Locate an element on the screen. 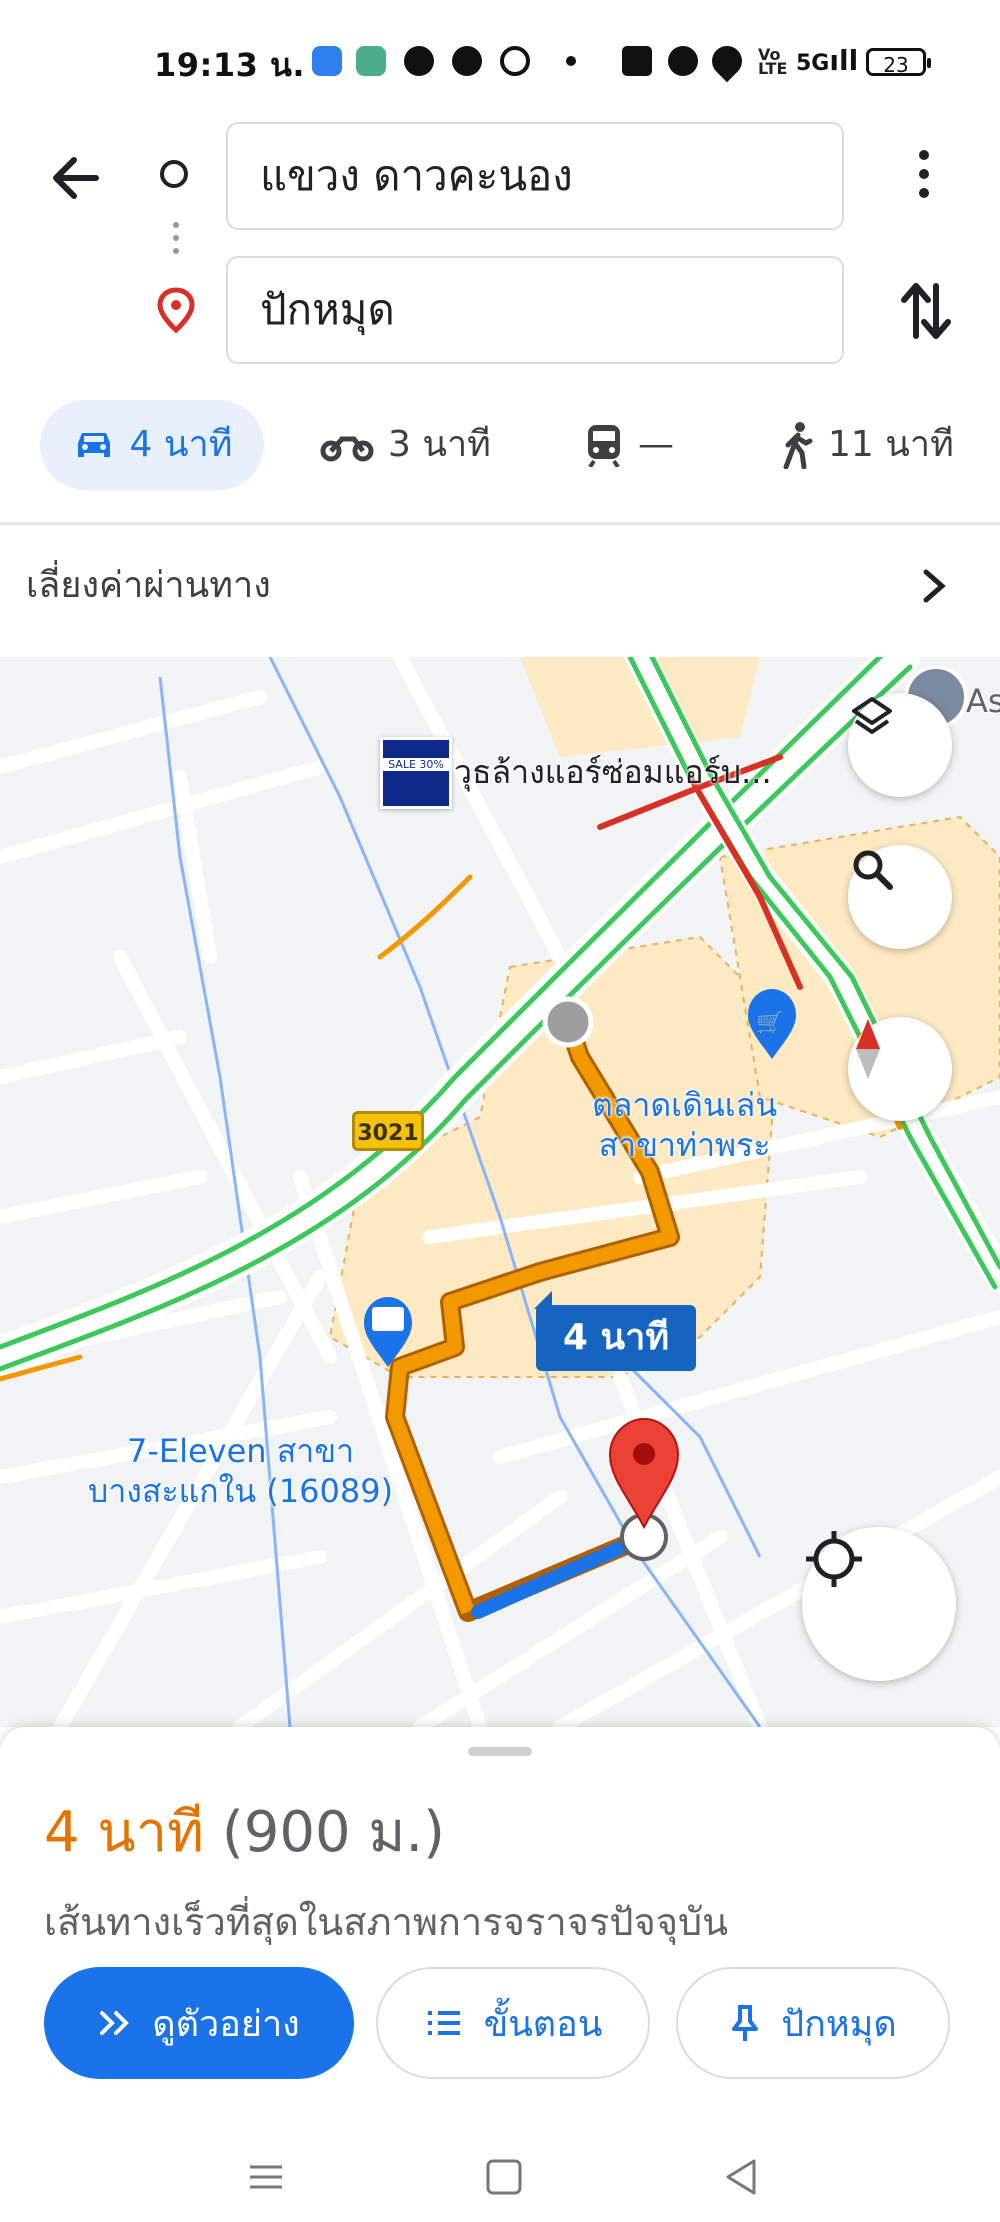 The width and height of the screenshot is (1000, 2222). home-icon is located at coordinates (504, 2177).